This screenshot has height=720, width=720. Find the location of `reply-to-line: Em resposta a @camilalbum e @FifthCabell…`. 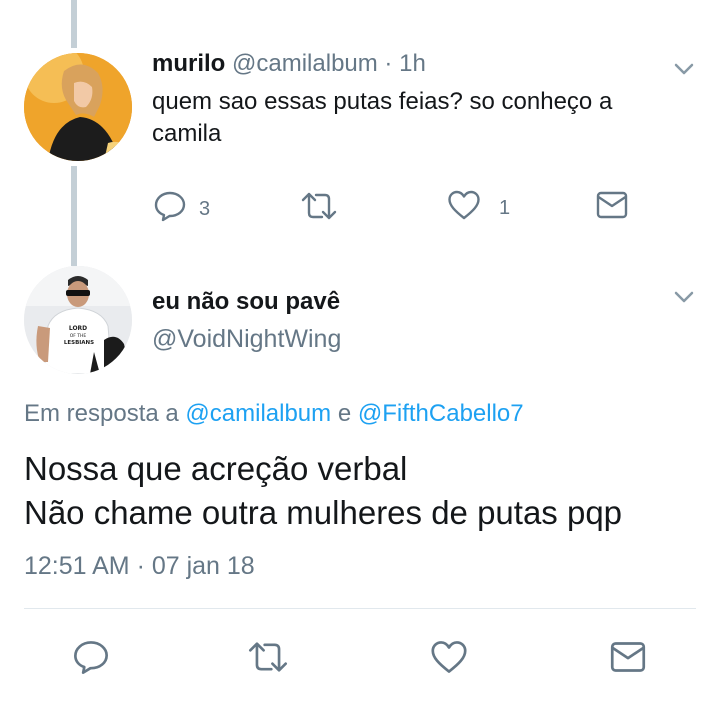

reply-to-line: Em resposta a @camilalbum e @FifthCabell… is located at coordinates (274, 414).